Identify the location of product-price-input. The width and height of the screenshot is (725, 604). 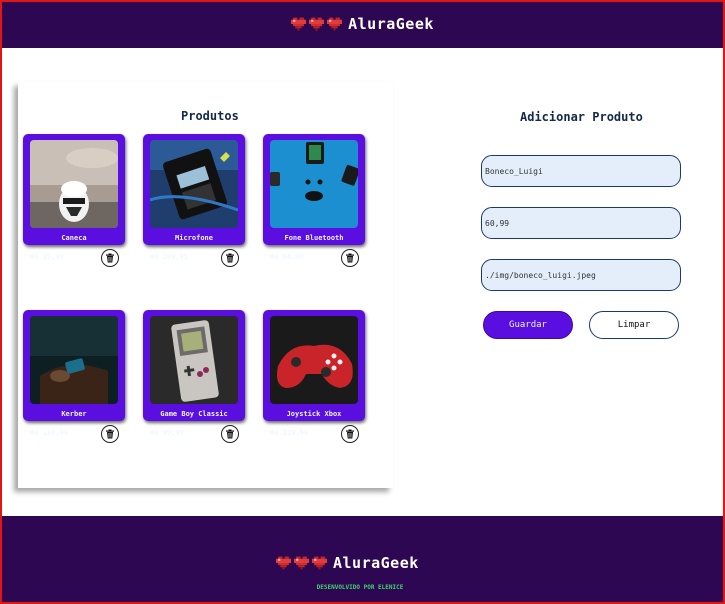
(581, 223).